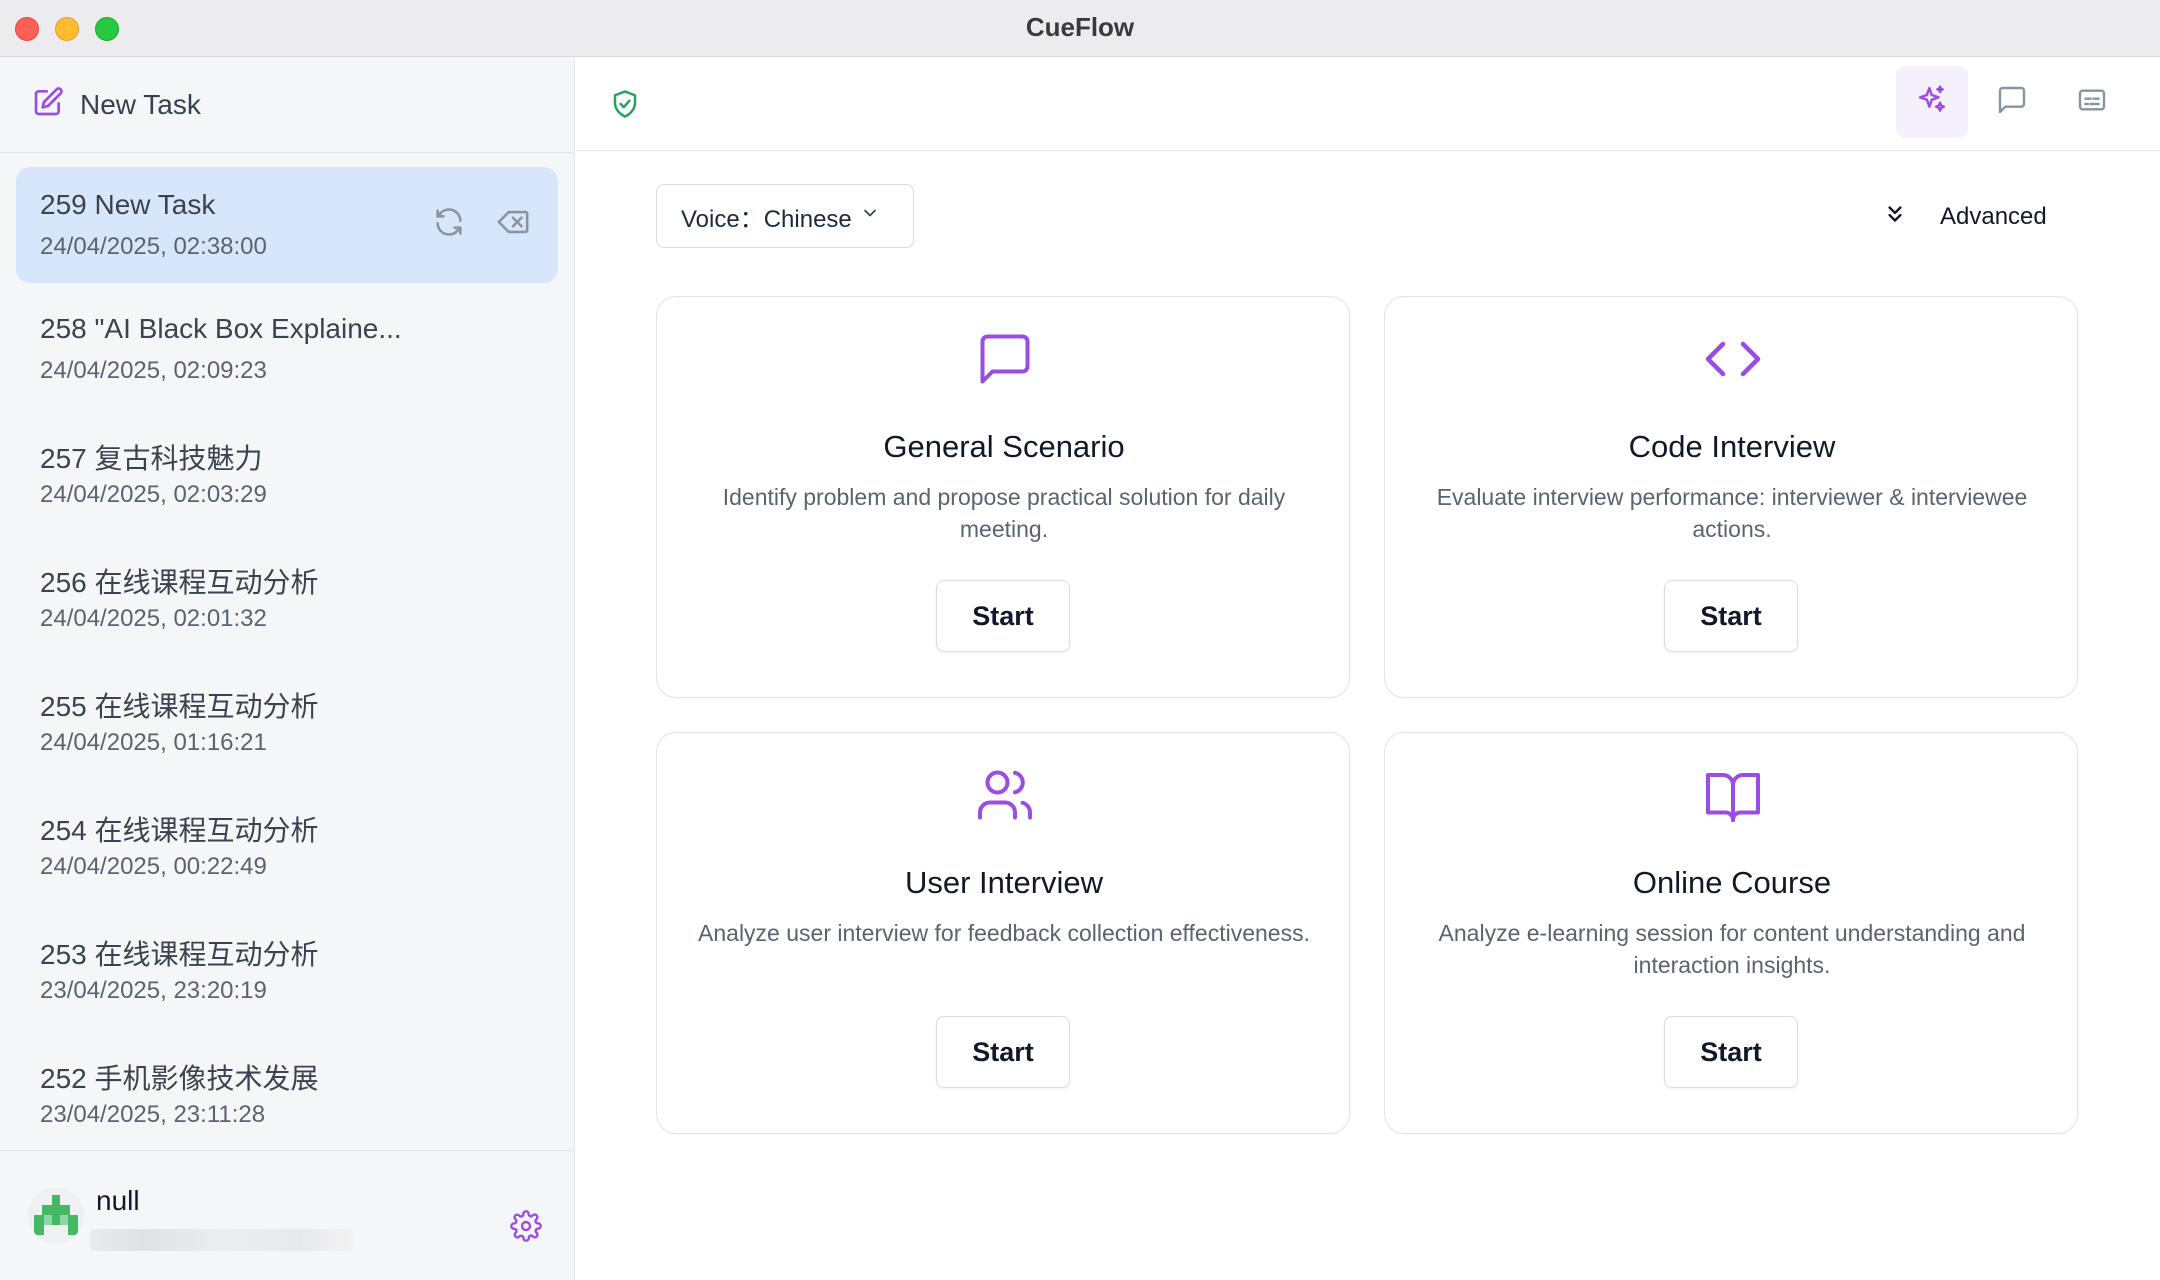  What do you see at coordinates (1005, 795) in the screenshot?
I see `users-icon` at bounding box center [1005, 795].